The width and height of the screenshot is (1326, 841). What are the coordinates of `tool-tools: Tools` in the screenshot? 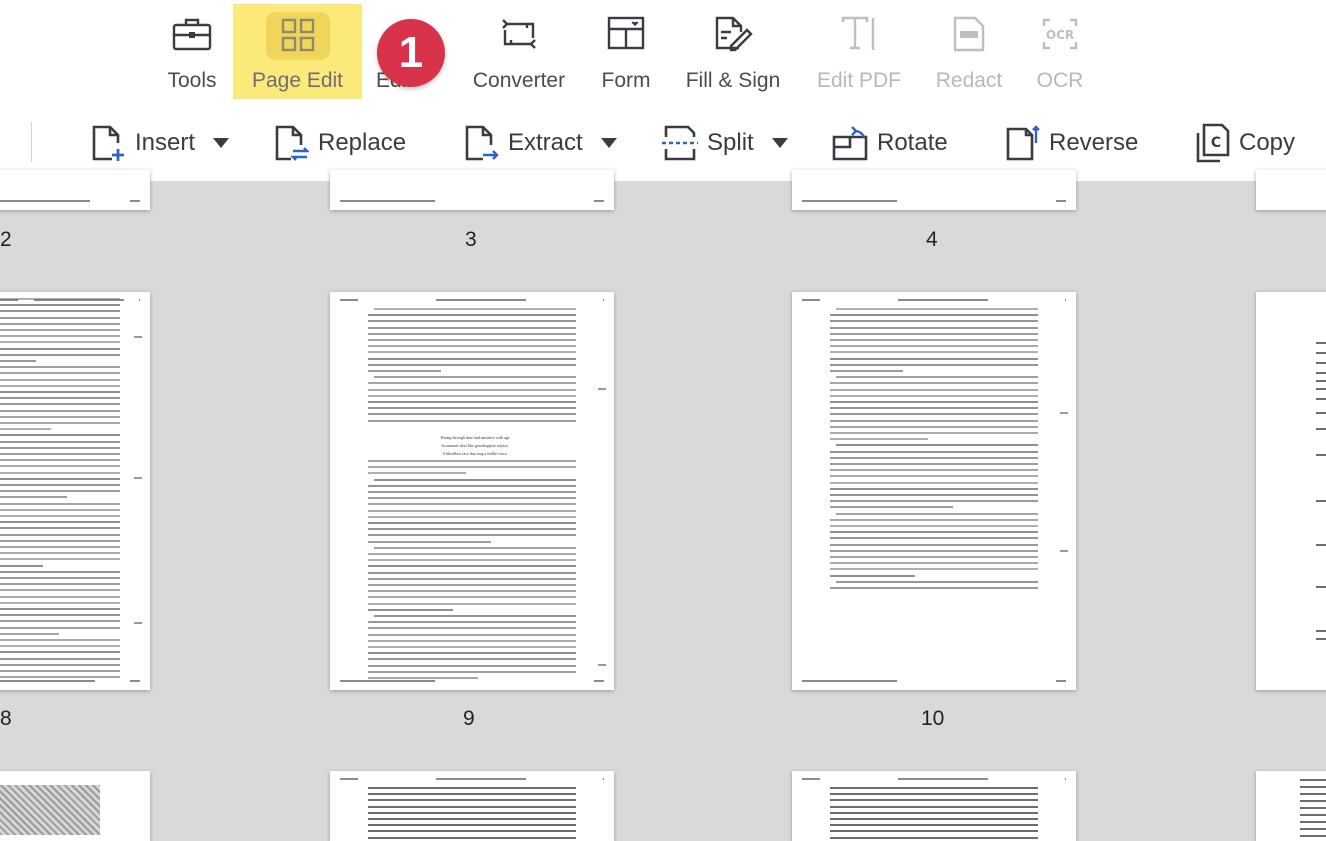 It's located at (192, 51).